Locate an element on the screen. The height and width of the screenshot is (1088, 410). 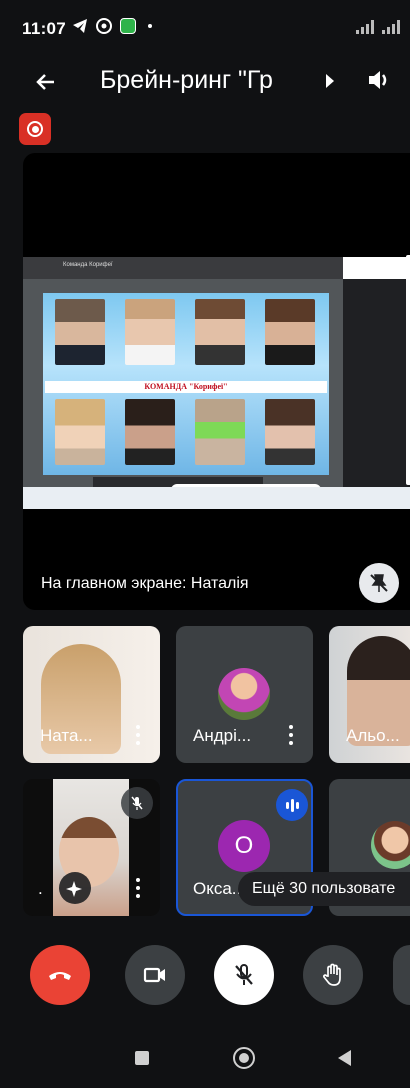
back-button is located at coordinates (46, 82).